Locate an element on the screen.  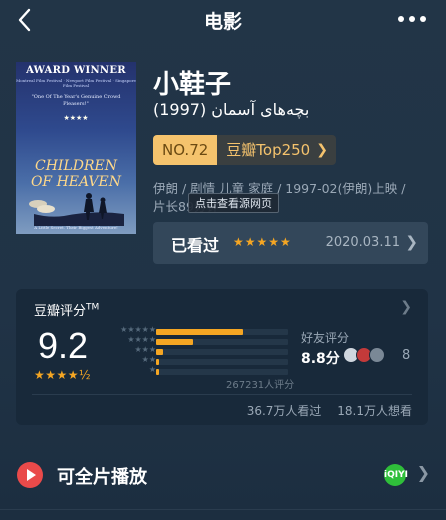
rating-distribution-row: ★★★ is located at coordinates (206, 351).